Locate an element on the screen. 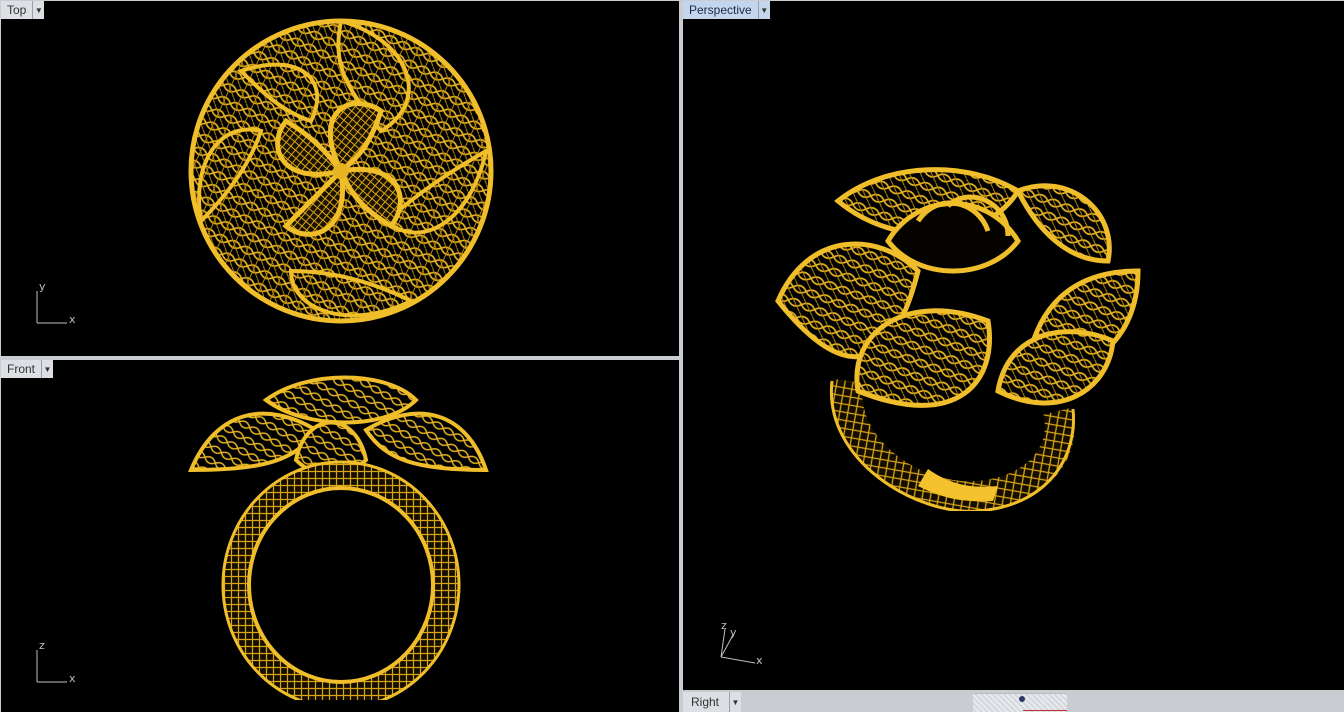 This screenshot has width=1344, height=712. viewport-title-top: Top is located at coordinates (17, 10).